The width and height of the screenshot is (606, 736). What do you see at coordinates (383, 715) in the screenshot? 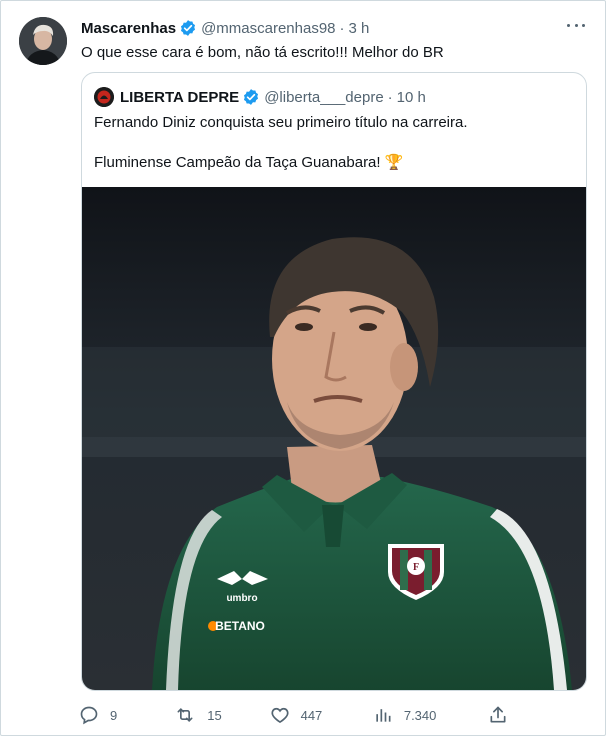
I see `views-icon` at bounding box center [383, 715].